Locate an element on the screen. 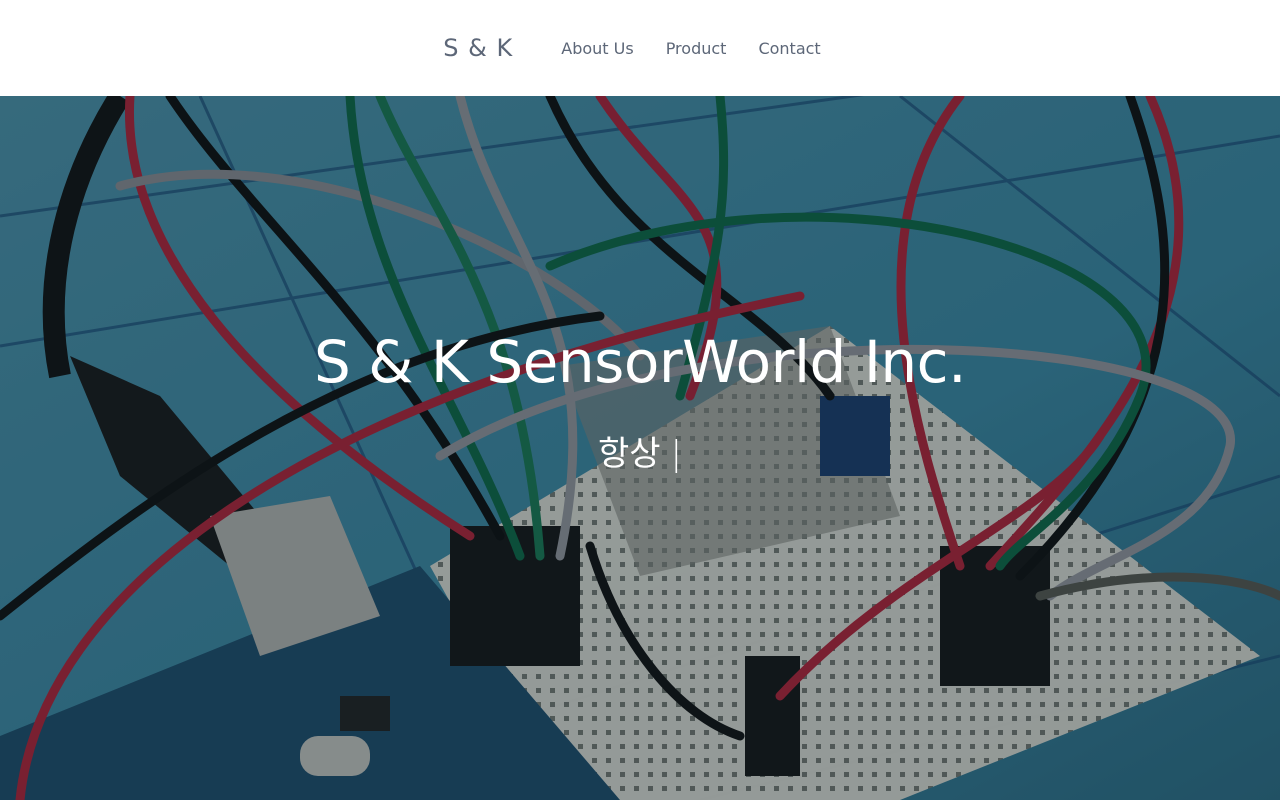  hero-title: S & K SensorWorld Inc. is located at coordinates (640, 362).